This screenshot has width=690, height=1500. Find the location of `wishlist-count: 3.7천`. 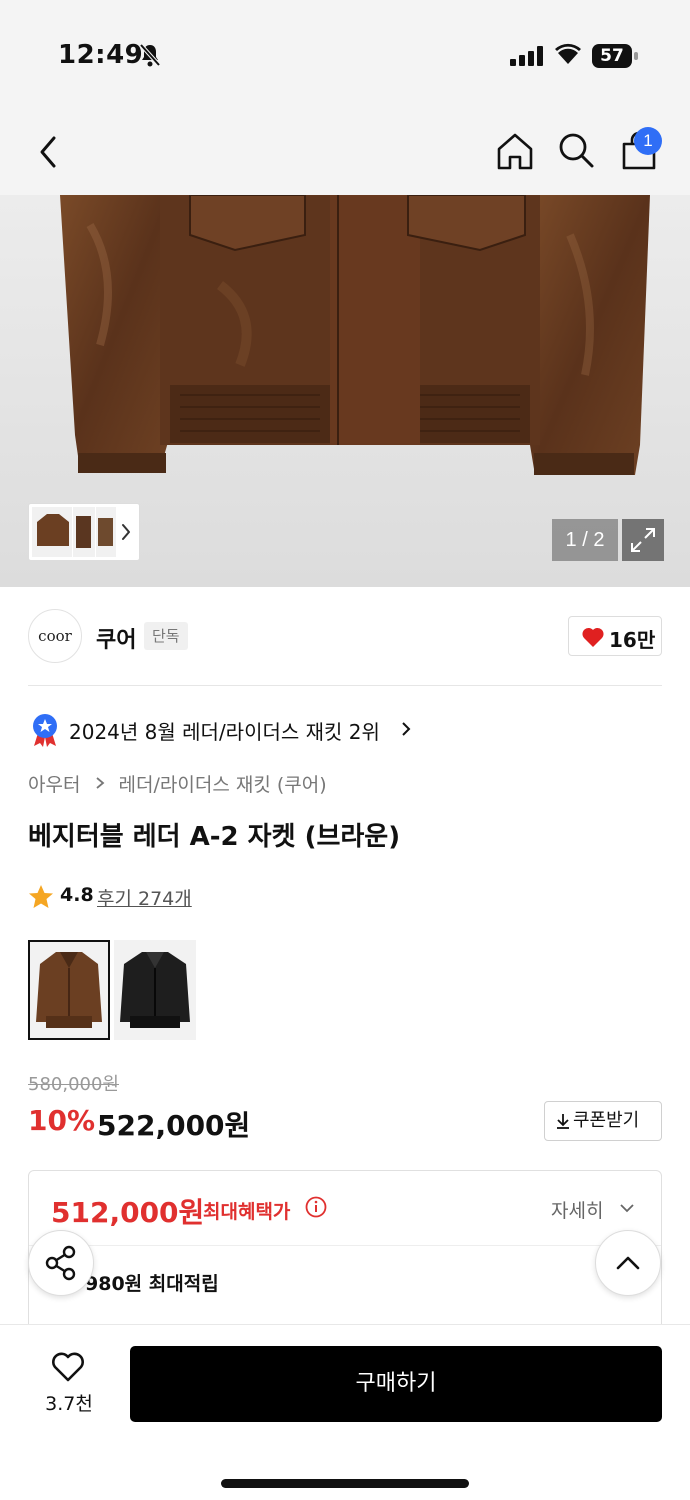

wishlist-count: 3.7천 is located at coordinates (69, 1404).